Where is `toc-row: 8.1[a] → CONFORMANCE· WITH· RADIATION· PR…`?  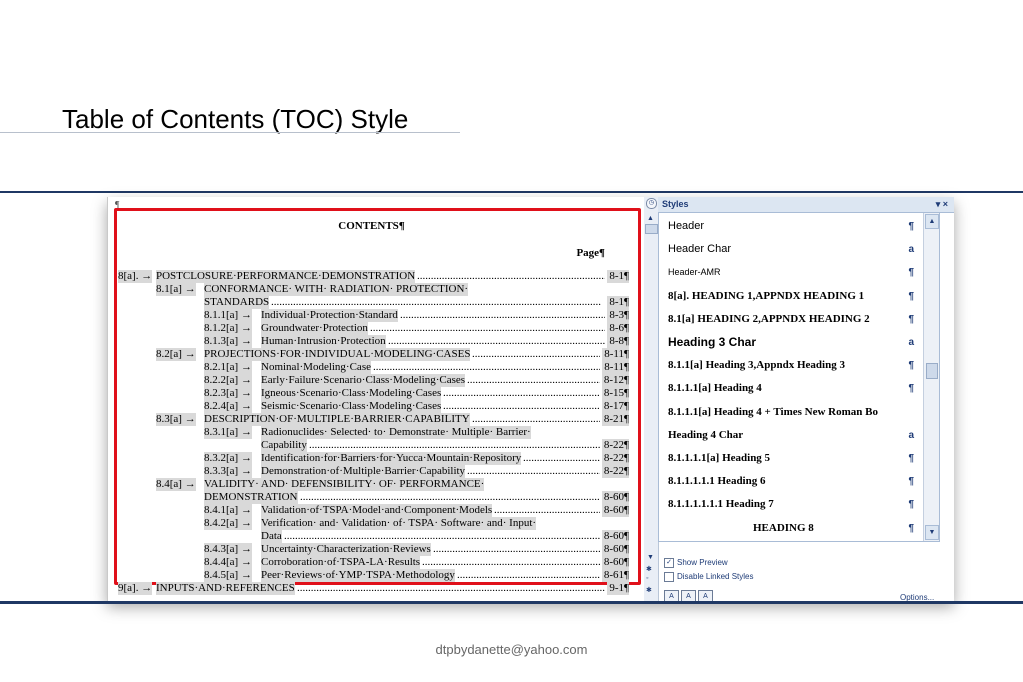 toc-row: 8.1[a] → CONFORMANCE· WITH· RADIATION· PR… is located at coordinates (376, 289).